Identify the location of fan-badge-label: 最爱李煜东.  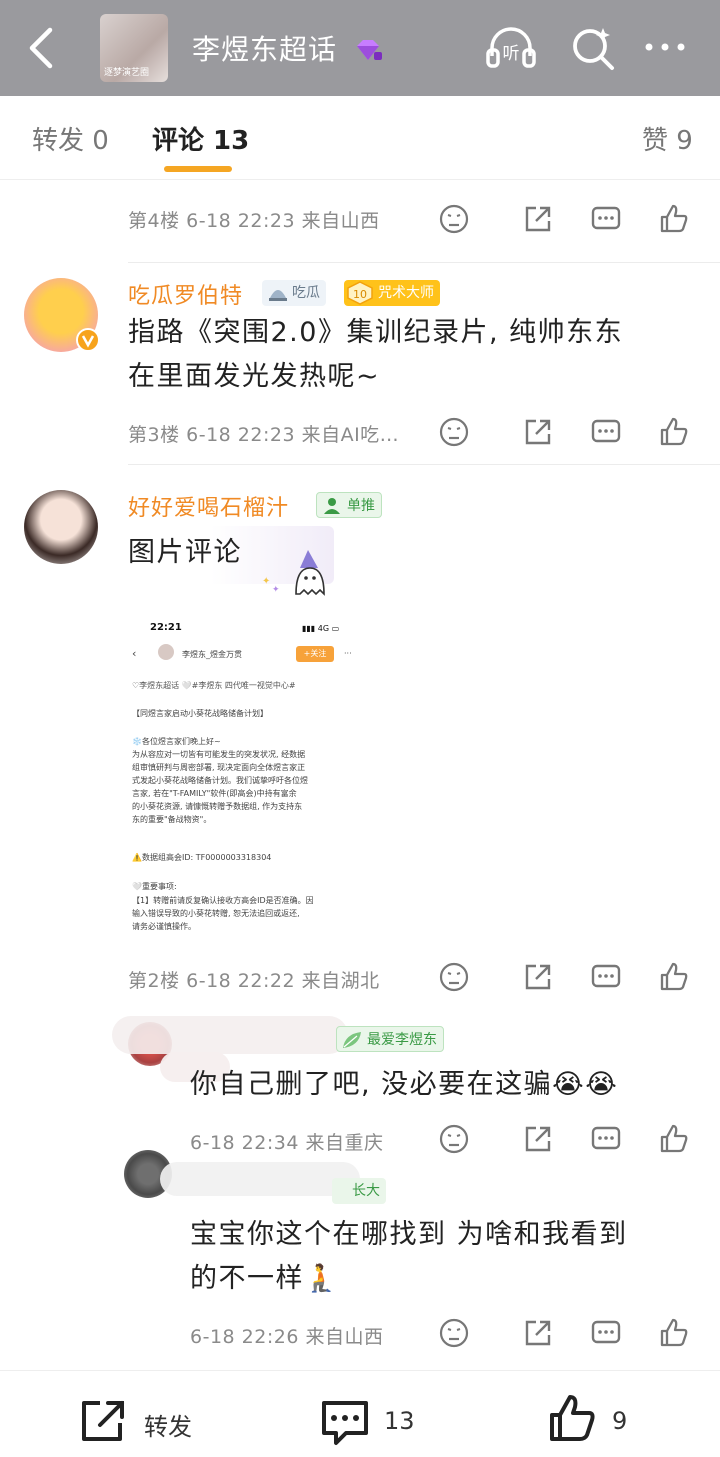
(402, 1040).